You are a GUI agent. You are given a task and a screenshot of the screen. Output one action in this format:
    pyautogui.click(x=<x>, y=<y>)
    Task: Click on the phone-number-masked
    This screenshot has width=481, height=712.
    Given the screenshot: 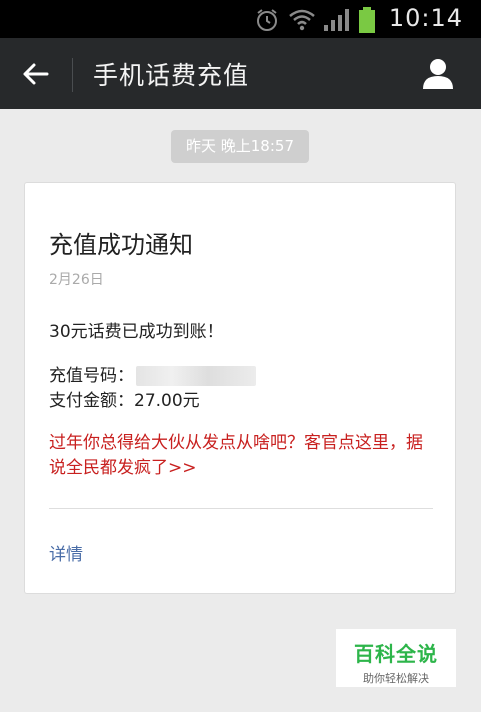 What is the action you would take?
    pyautogui.click(x=196, y=376)
    